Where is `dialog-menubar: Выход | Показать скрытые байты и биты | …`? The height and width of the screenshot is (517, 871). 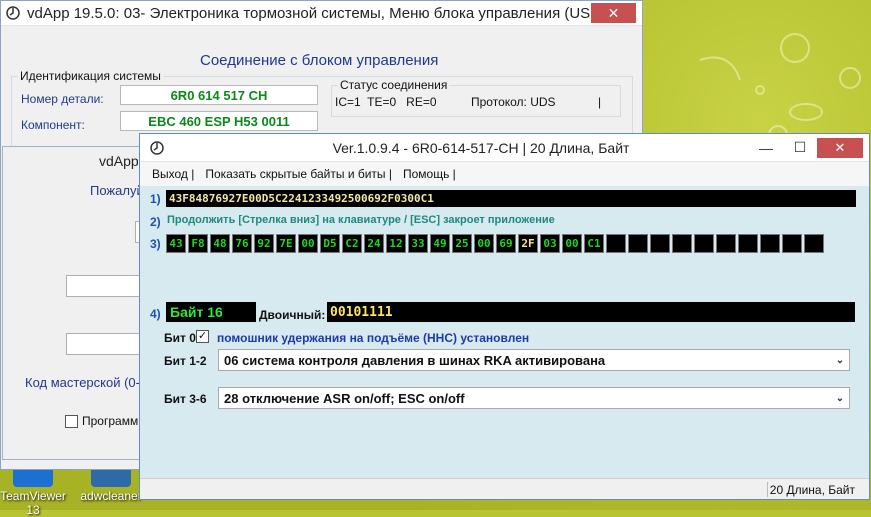
dialog-menubar: Выход | Показать скрытые байты и биты | … is located at coordinates (504, 174).